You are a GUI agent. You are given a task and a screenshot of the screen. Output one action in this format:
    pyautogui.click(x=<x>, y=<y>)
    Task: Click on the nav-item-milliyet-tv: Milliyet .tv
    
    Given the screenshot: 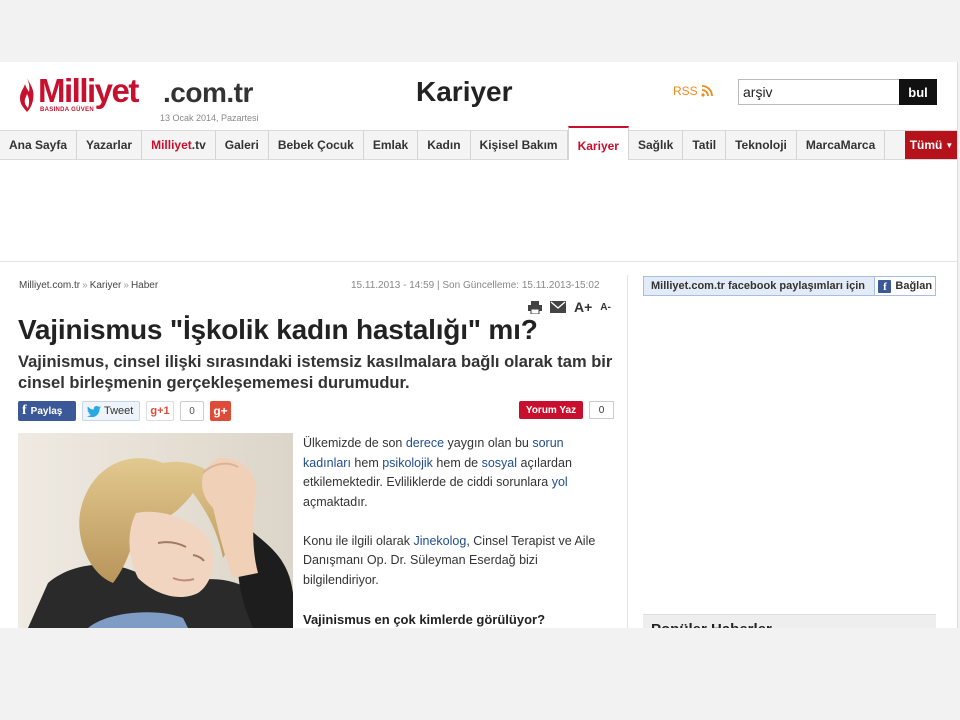 What is the action you would take?
    pyautogui.click(x=179, y=145)
    